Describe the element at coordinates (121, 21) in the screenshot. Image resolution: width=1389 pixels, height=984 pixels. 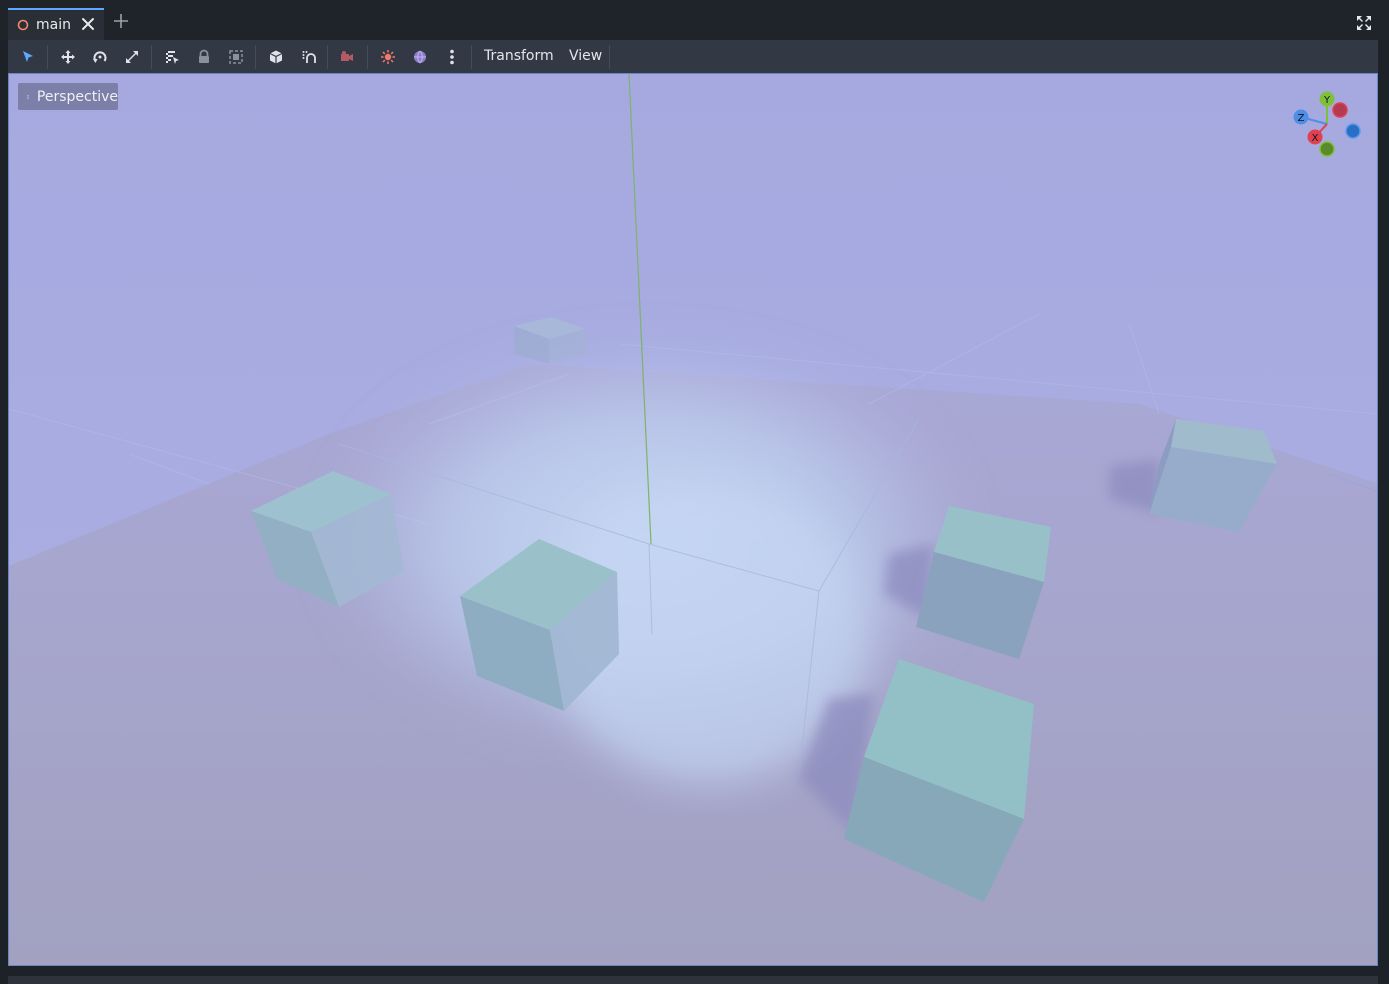
I see `add-tab-icon` at that location.